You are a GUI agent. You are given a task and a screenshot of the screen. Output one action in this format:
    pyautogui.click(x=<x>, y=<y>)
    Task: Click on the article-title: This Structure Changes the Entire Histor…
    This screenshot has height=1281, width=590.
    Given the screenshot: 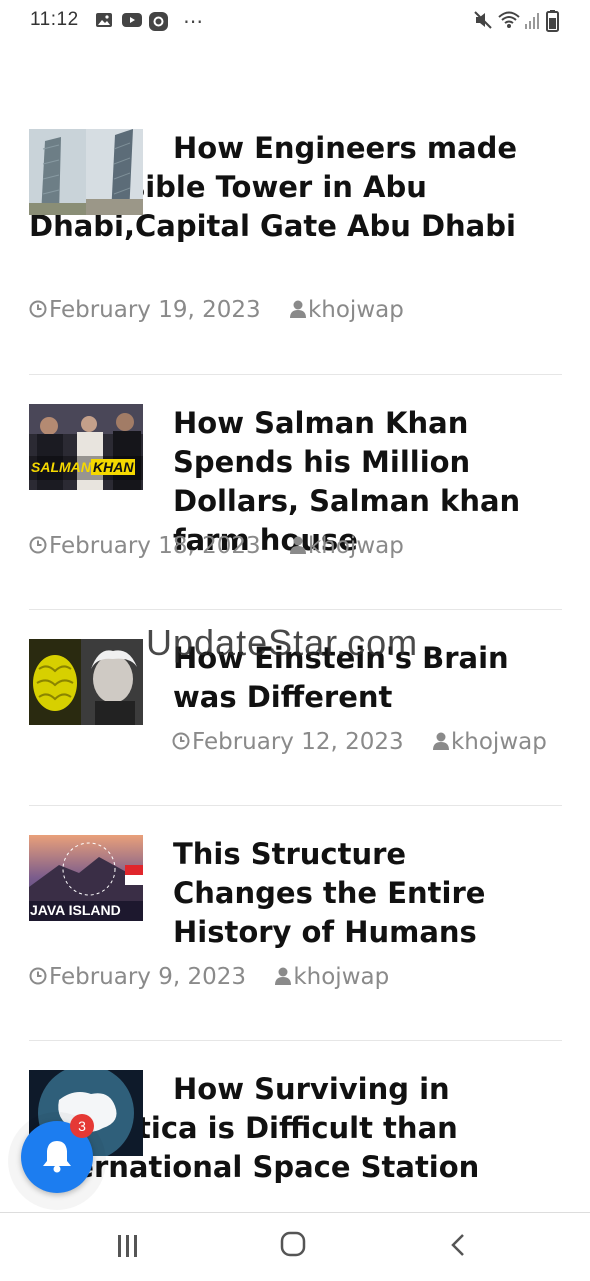 What is the action you would take?
    pyautogui.click(x=353, y=893)
    